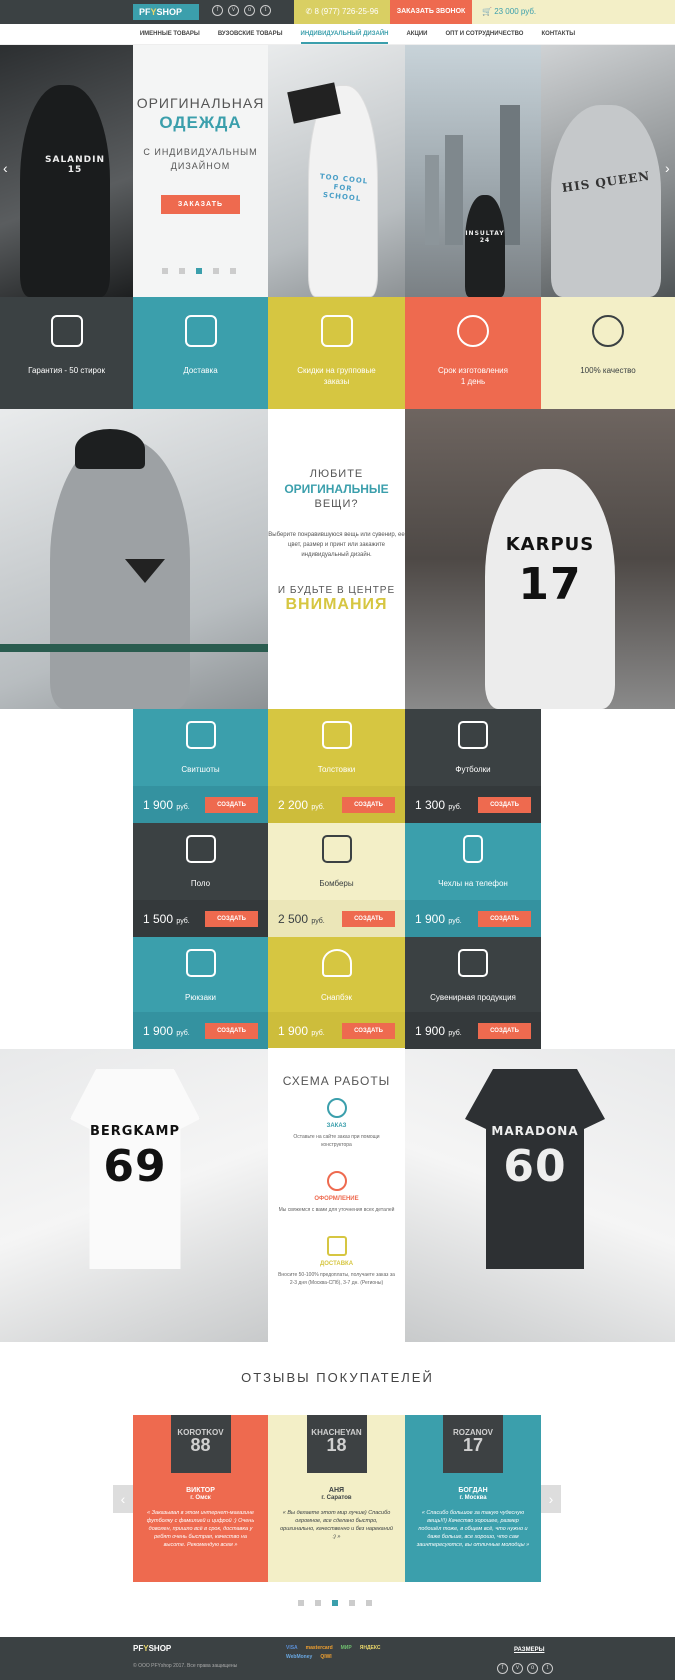 Image resolution: width=675 pixels, height=1680 pixels. What do you see at coordinates (473, 880) in the screenshot?
I see `product-tile-phone-cases: Чехлы на телефон 1 900 руб. СОЗДАТЬ` at bounding box center [473, 880].